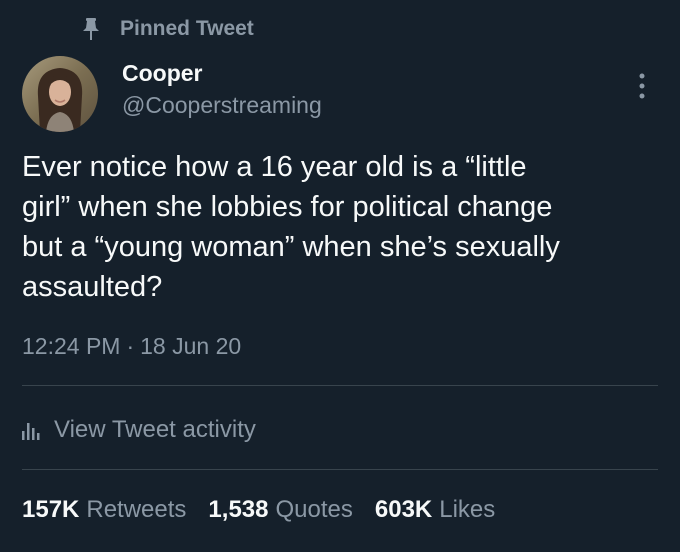 The image size is (680, 552). I want to click on retweets-stat: 157K Retweets, so click(104, 510).